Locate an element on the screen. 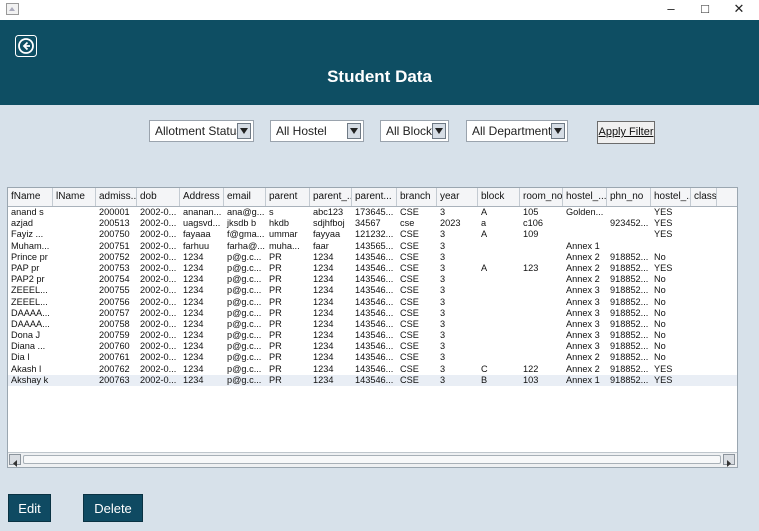  cell-fname: azjad is located at coordinates (22, 223).